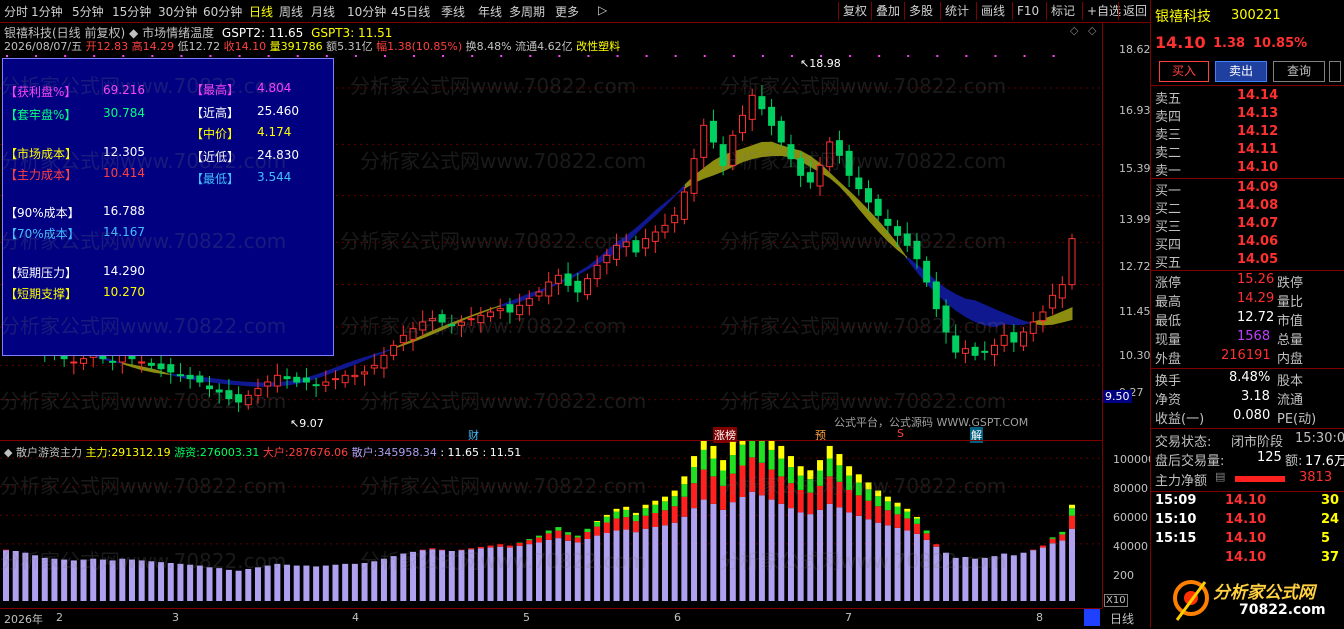  I want to click on row-limit: 涨停 15.26 跌停, so click(1248, 281).